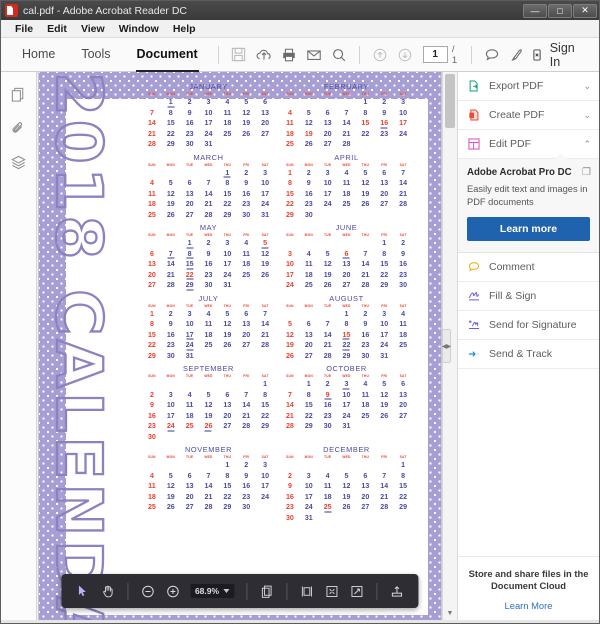 The height and width of the screenshot is (624, 600). I want to click on fit-page-icon, so click(331, 591).